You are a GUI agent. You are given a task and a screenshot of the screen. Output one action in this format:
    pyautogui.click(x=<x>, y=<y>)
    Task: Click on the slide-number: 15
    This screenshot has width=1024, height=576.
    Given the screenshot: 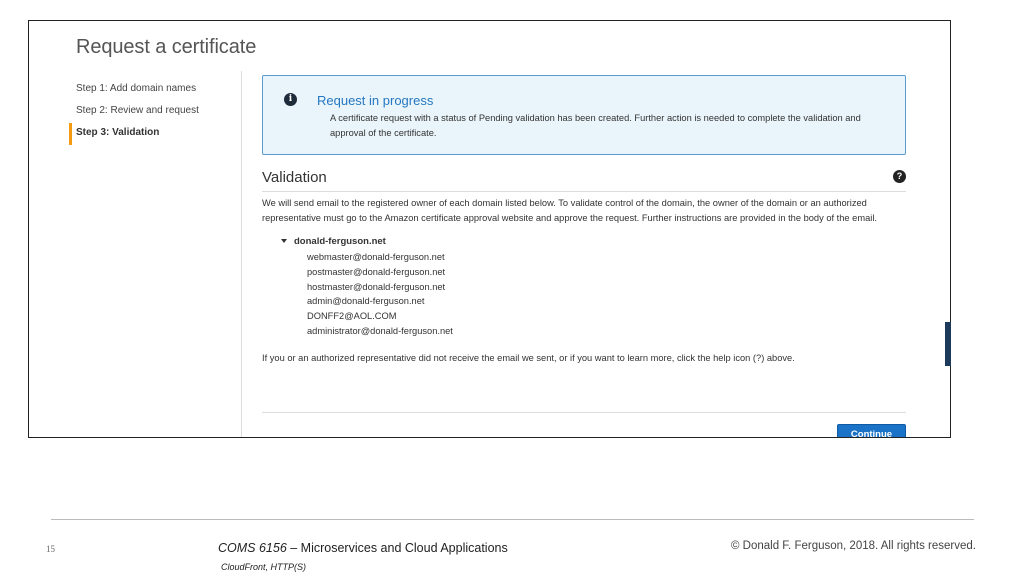 What is the action you would take?
    pyautogui.click(x=50, y=549)
    